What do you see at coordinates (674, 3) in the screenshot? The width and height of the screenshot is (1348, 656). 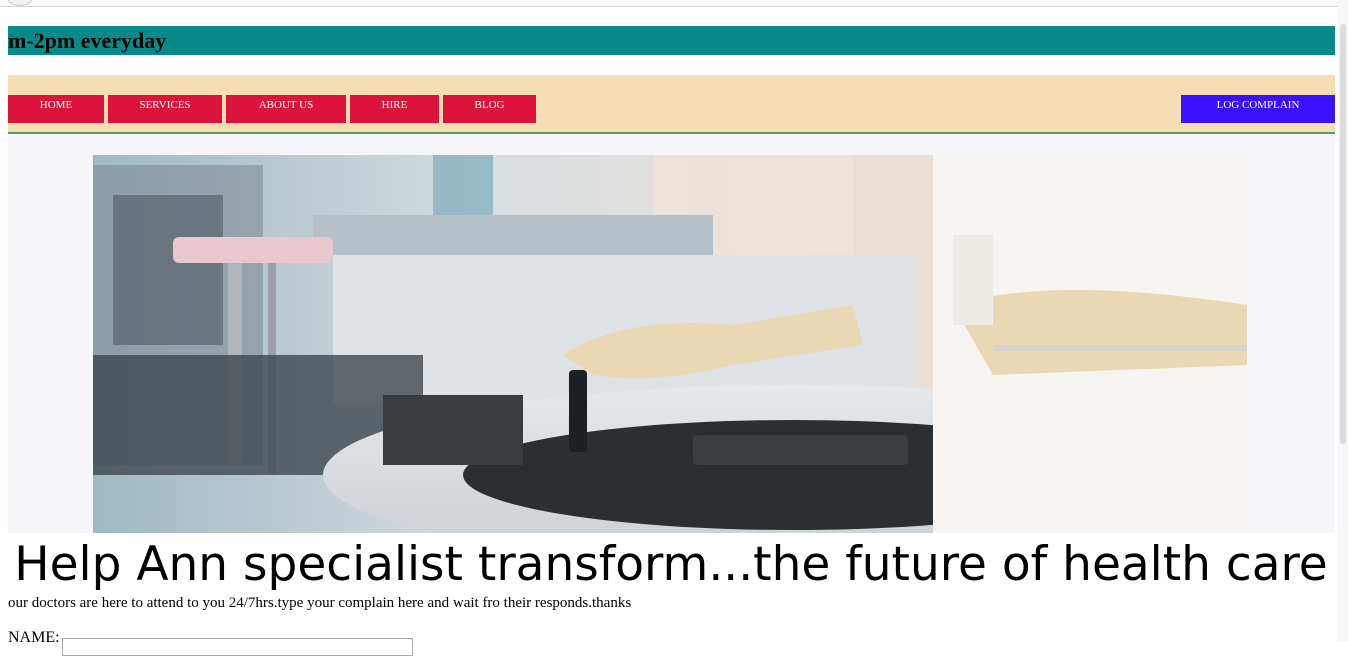 I see `browser-top-edge` at bounding box center [674, 3].